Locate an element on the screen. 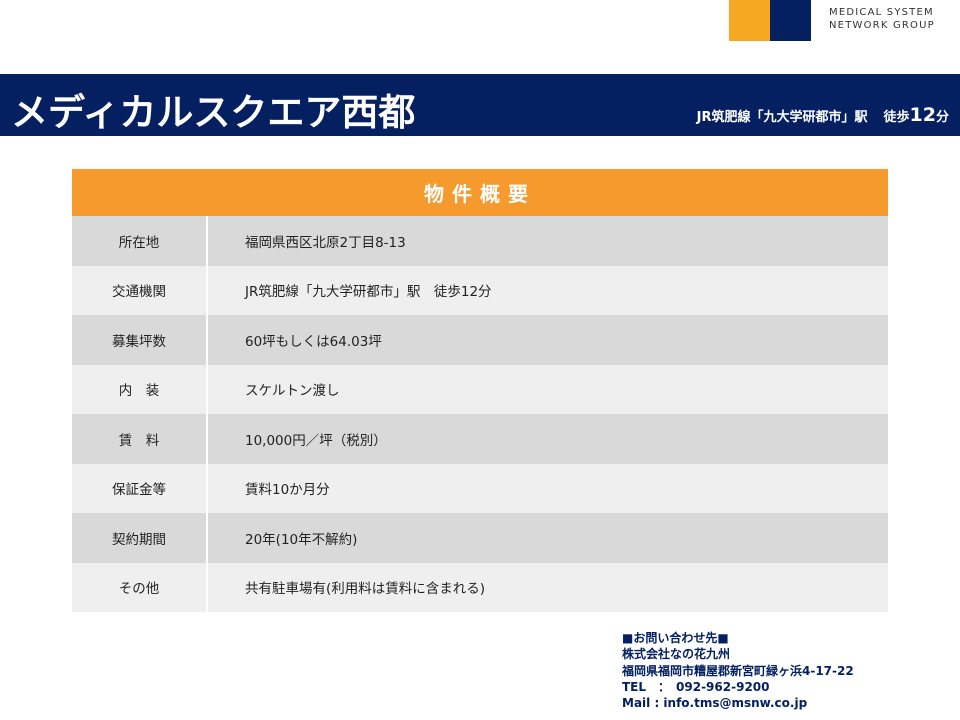  access-info: JR筑肥線「九大学研都市」駅 徒歩12分 is located at coordinates (823, 115).